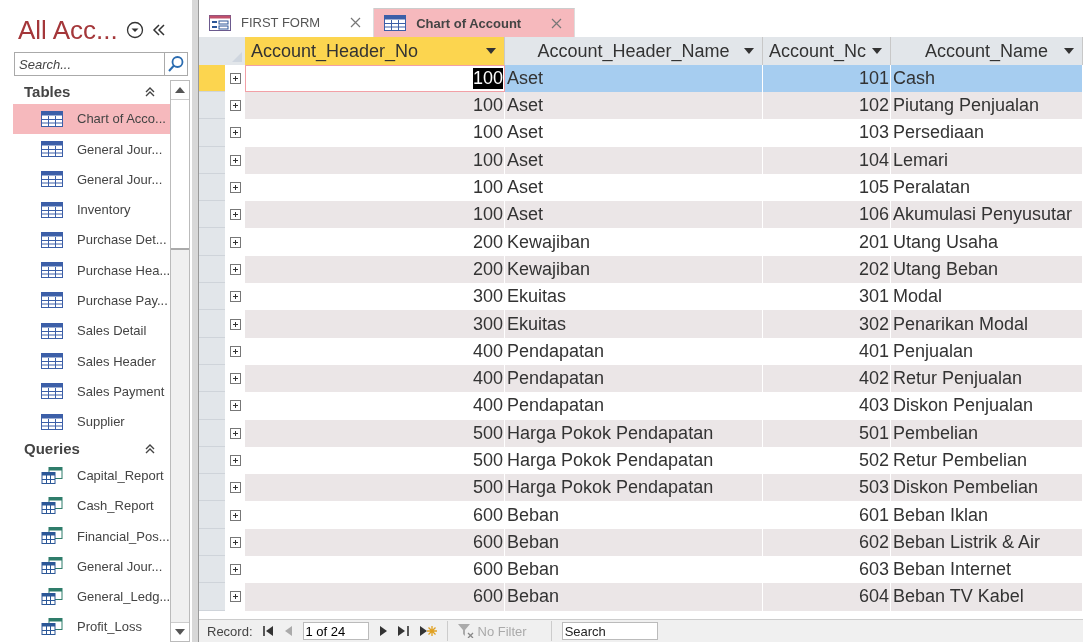 Image resolution: width=1083 pixels, height=642 pixels. I want to click on table-cell: Beban Listrik & Air, so click(987, 542).